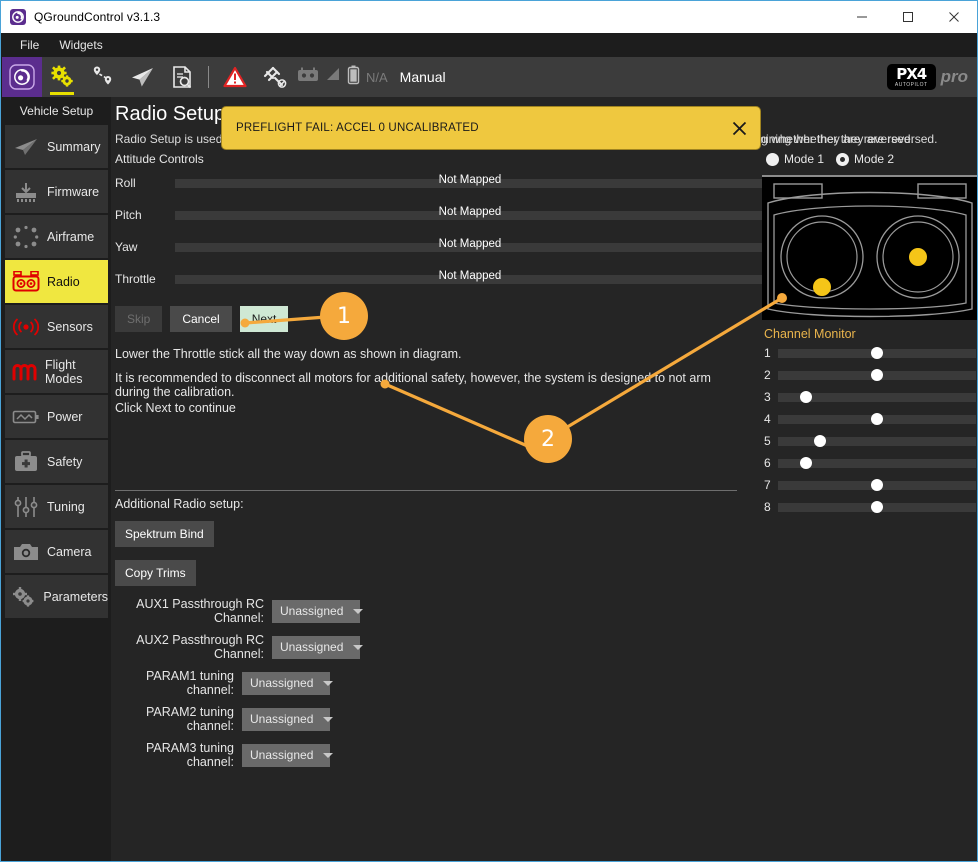  Describe the element at coordinates (142, 77) in the screenshot. I see `fly-view-paperplane-icon` at that location.